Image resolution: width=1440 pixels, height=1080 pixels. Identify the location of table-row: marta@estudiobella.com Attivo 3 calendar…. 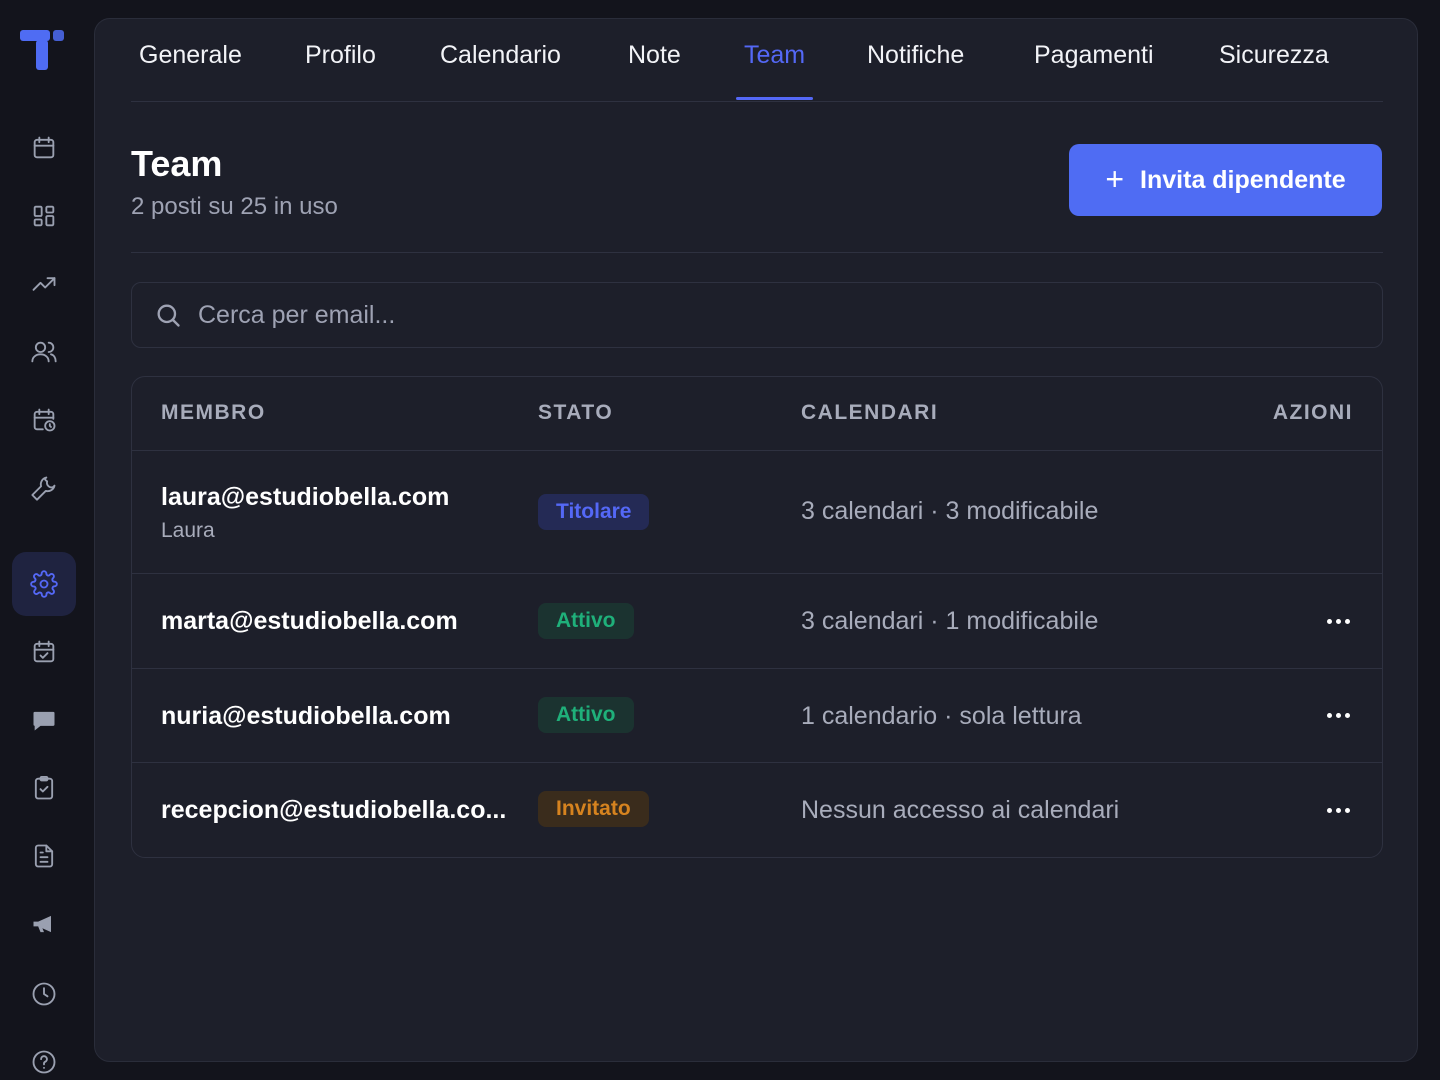
(757, 621).